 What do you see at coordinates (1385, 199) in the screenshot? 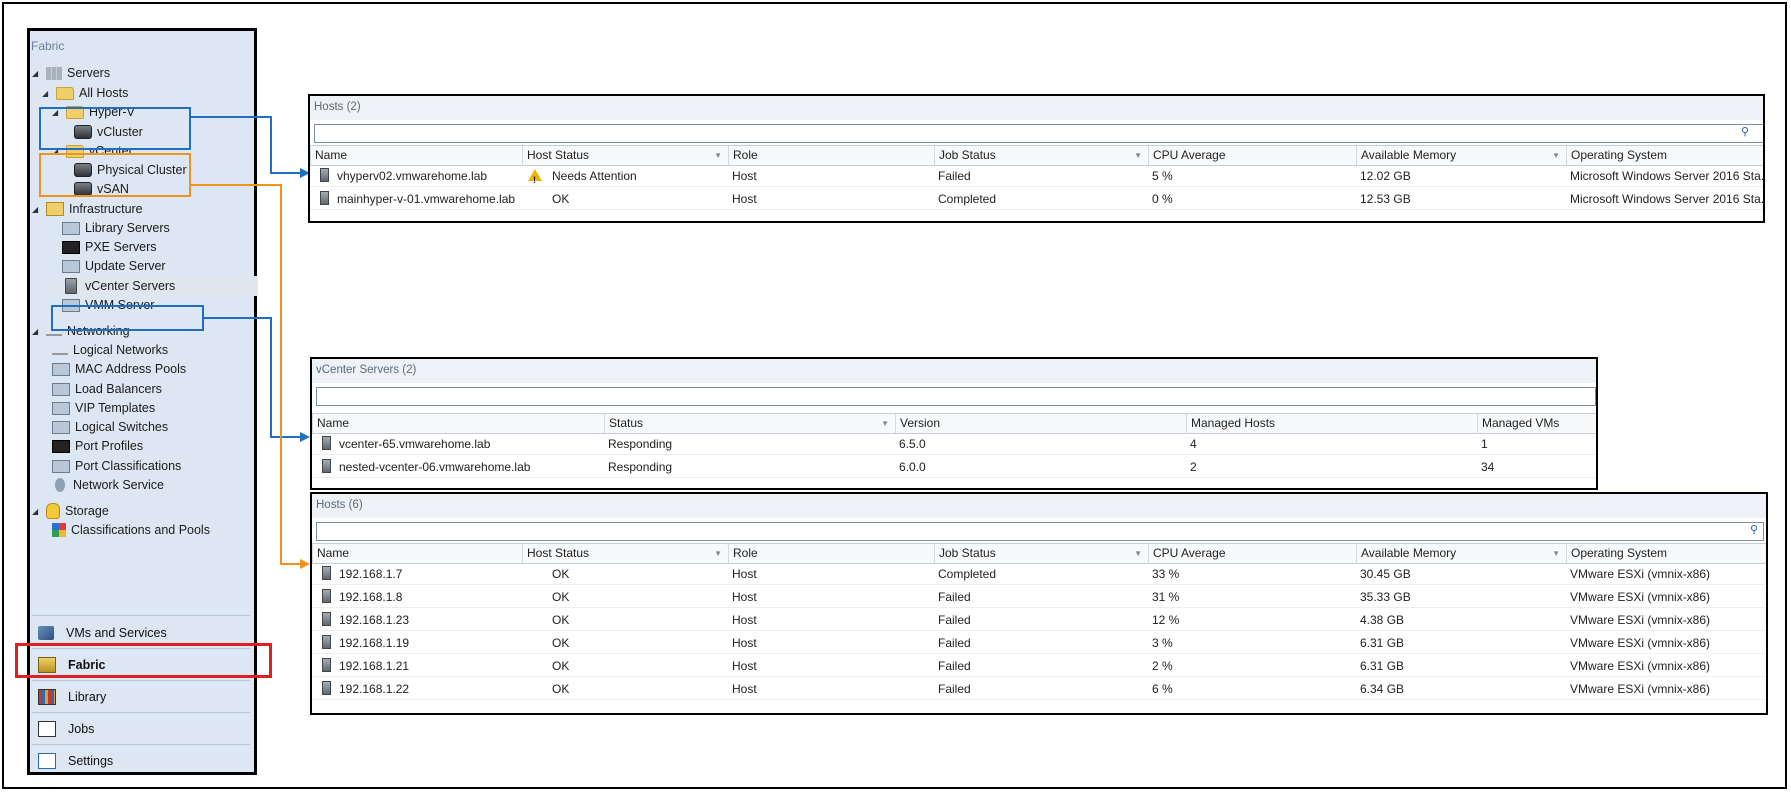
I see `available-memory: 12.53 GB` at bounding box center [1385, 199].